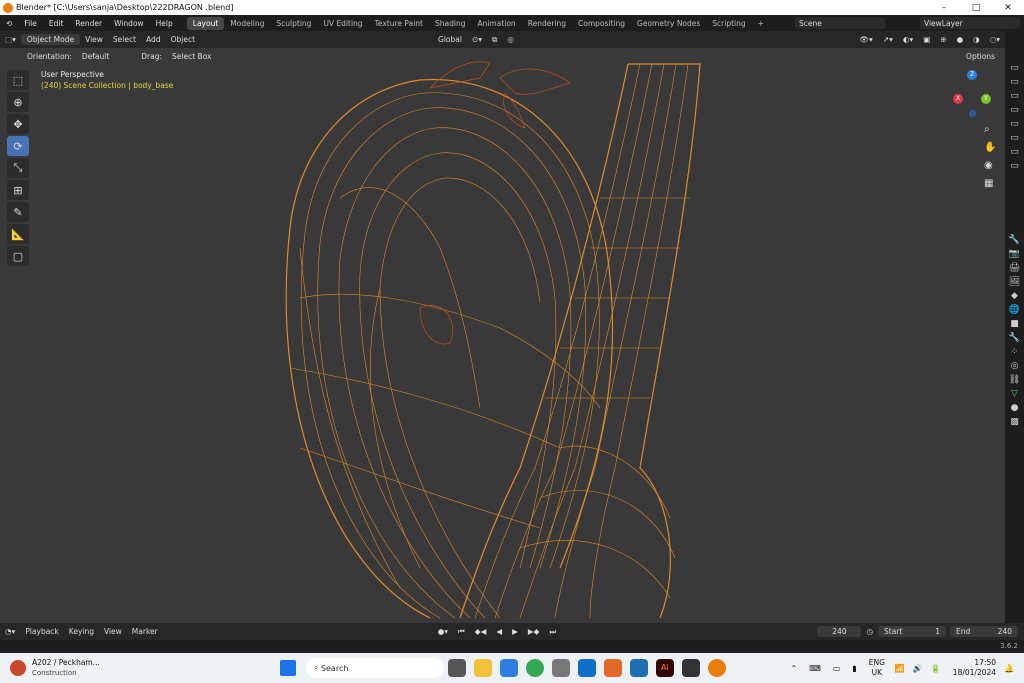 The height and width of the screenshot is (683, 1024). Describe the element at coordinates (515, 631) in the screenshot. I see `play-icon: ▶` at that location.